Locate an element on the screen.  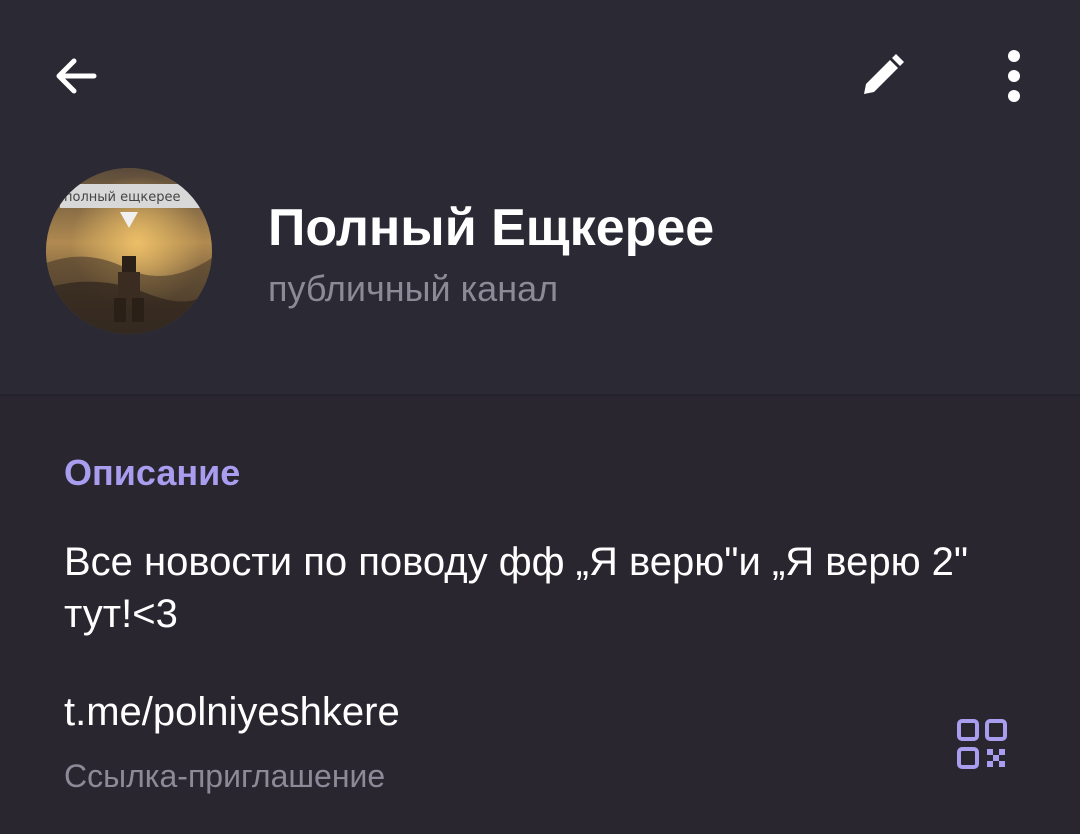
arrow-left-icon is located at coordinates (76, 76).